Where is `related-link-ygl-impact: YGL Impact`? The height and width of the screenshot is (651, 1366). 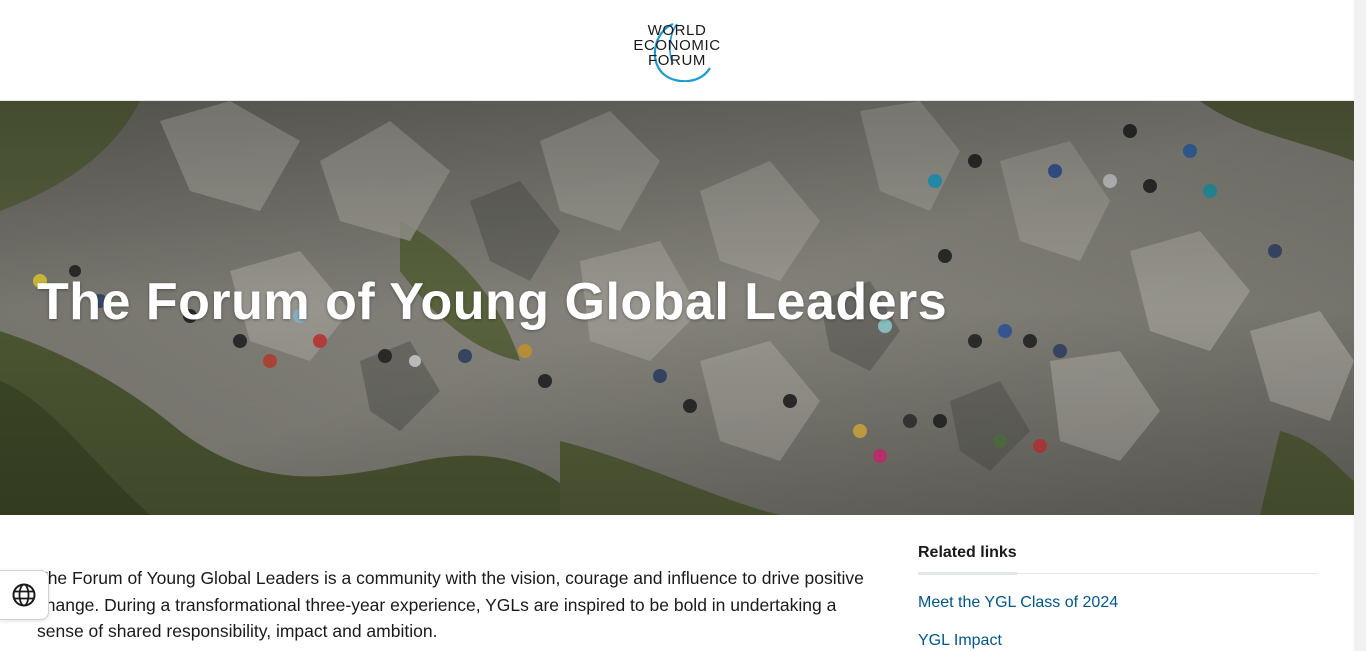
related-link-ygl-impact: YGL Impact is located at coordinates (1117, 641).